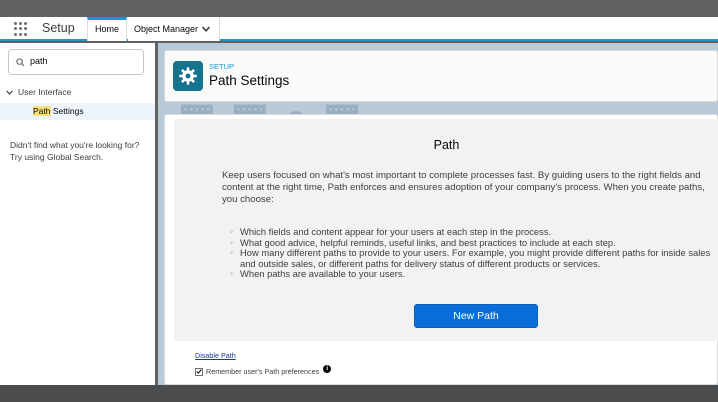  Describe the element at coordinates (249, 80) in the screenshot. I see `page-title: Path Settings` at that location.